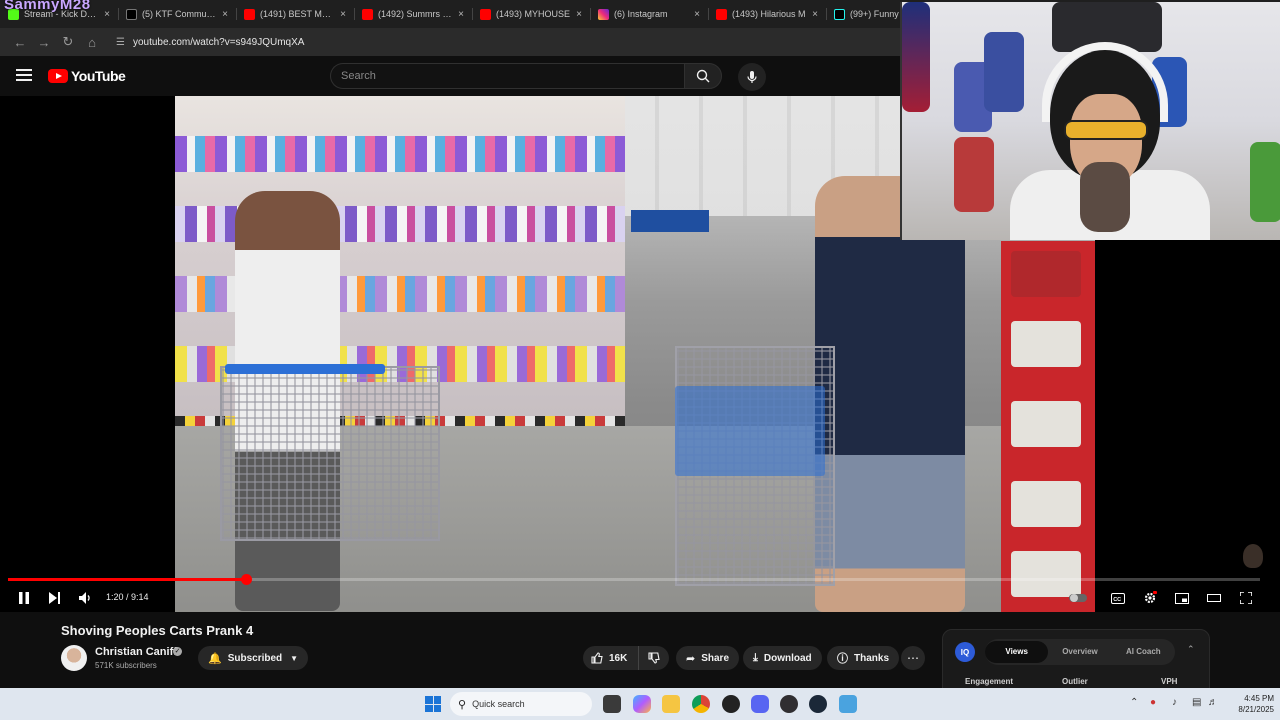  I want to click on browser-tab: (1492) Summrs - M ×, so click(413, 14).